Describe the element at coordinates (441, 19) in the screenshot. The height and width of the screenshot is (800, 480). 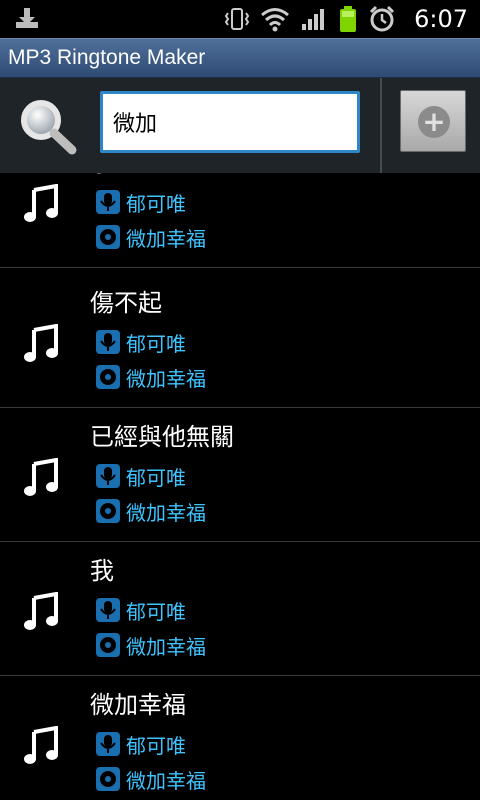
I see `status-time: 6:07` at that location.